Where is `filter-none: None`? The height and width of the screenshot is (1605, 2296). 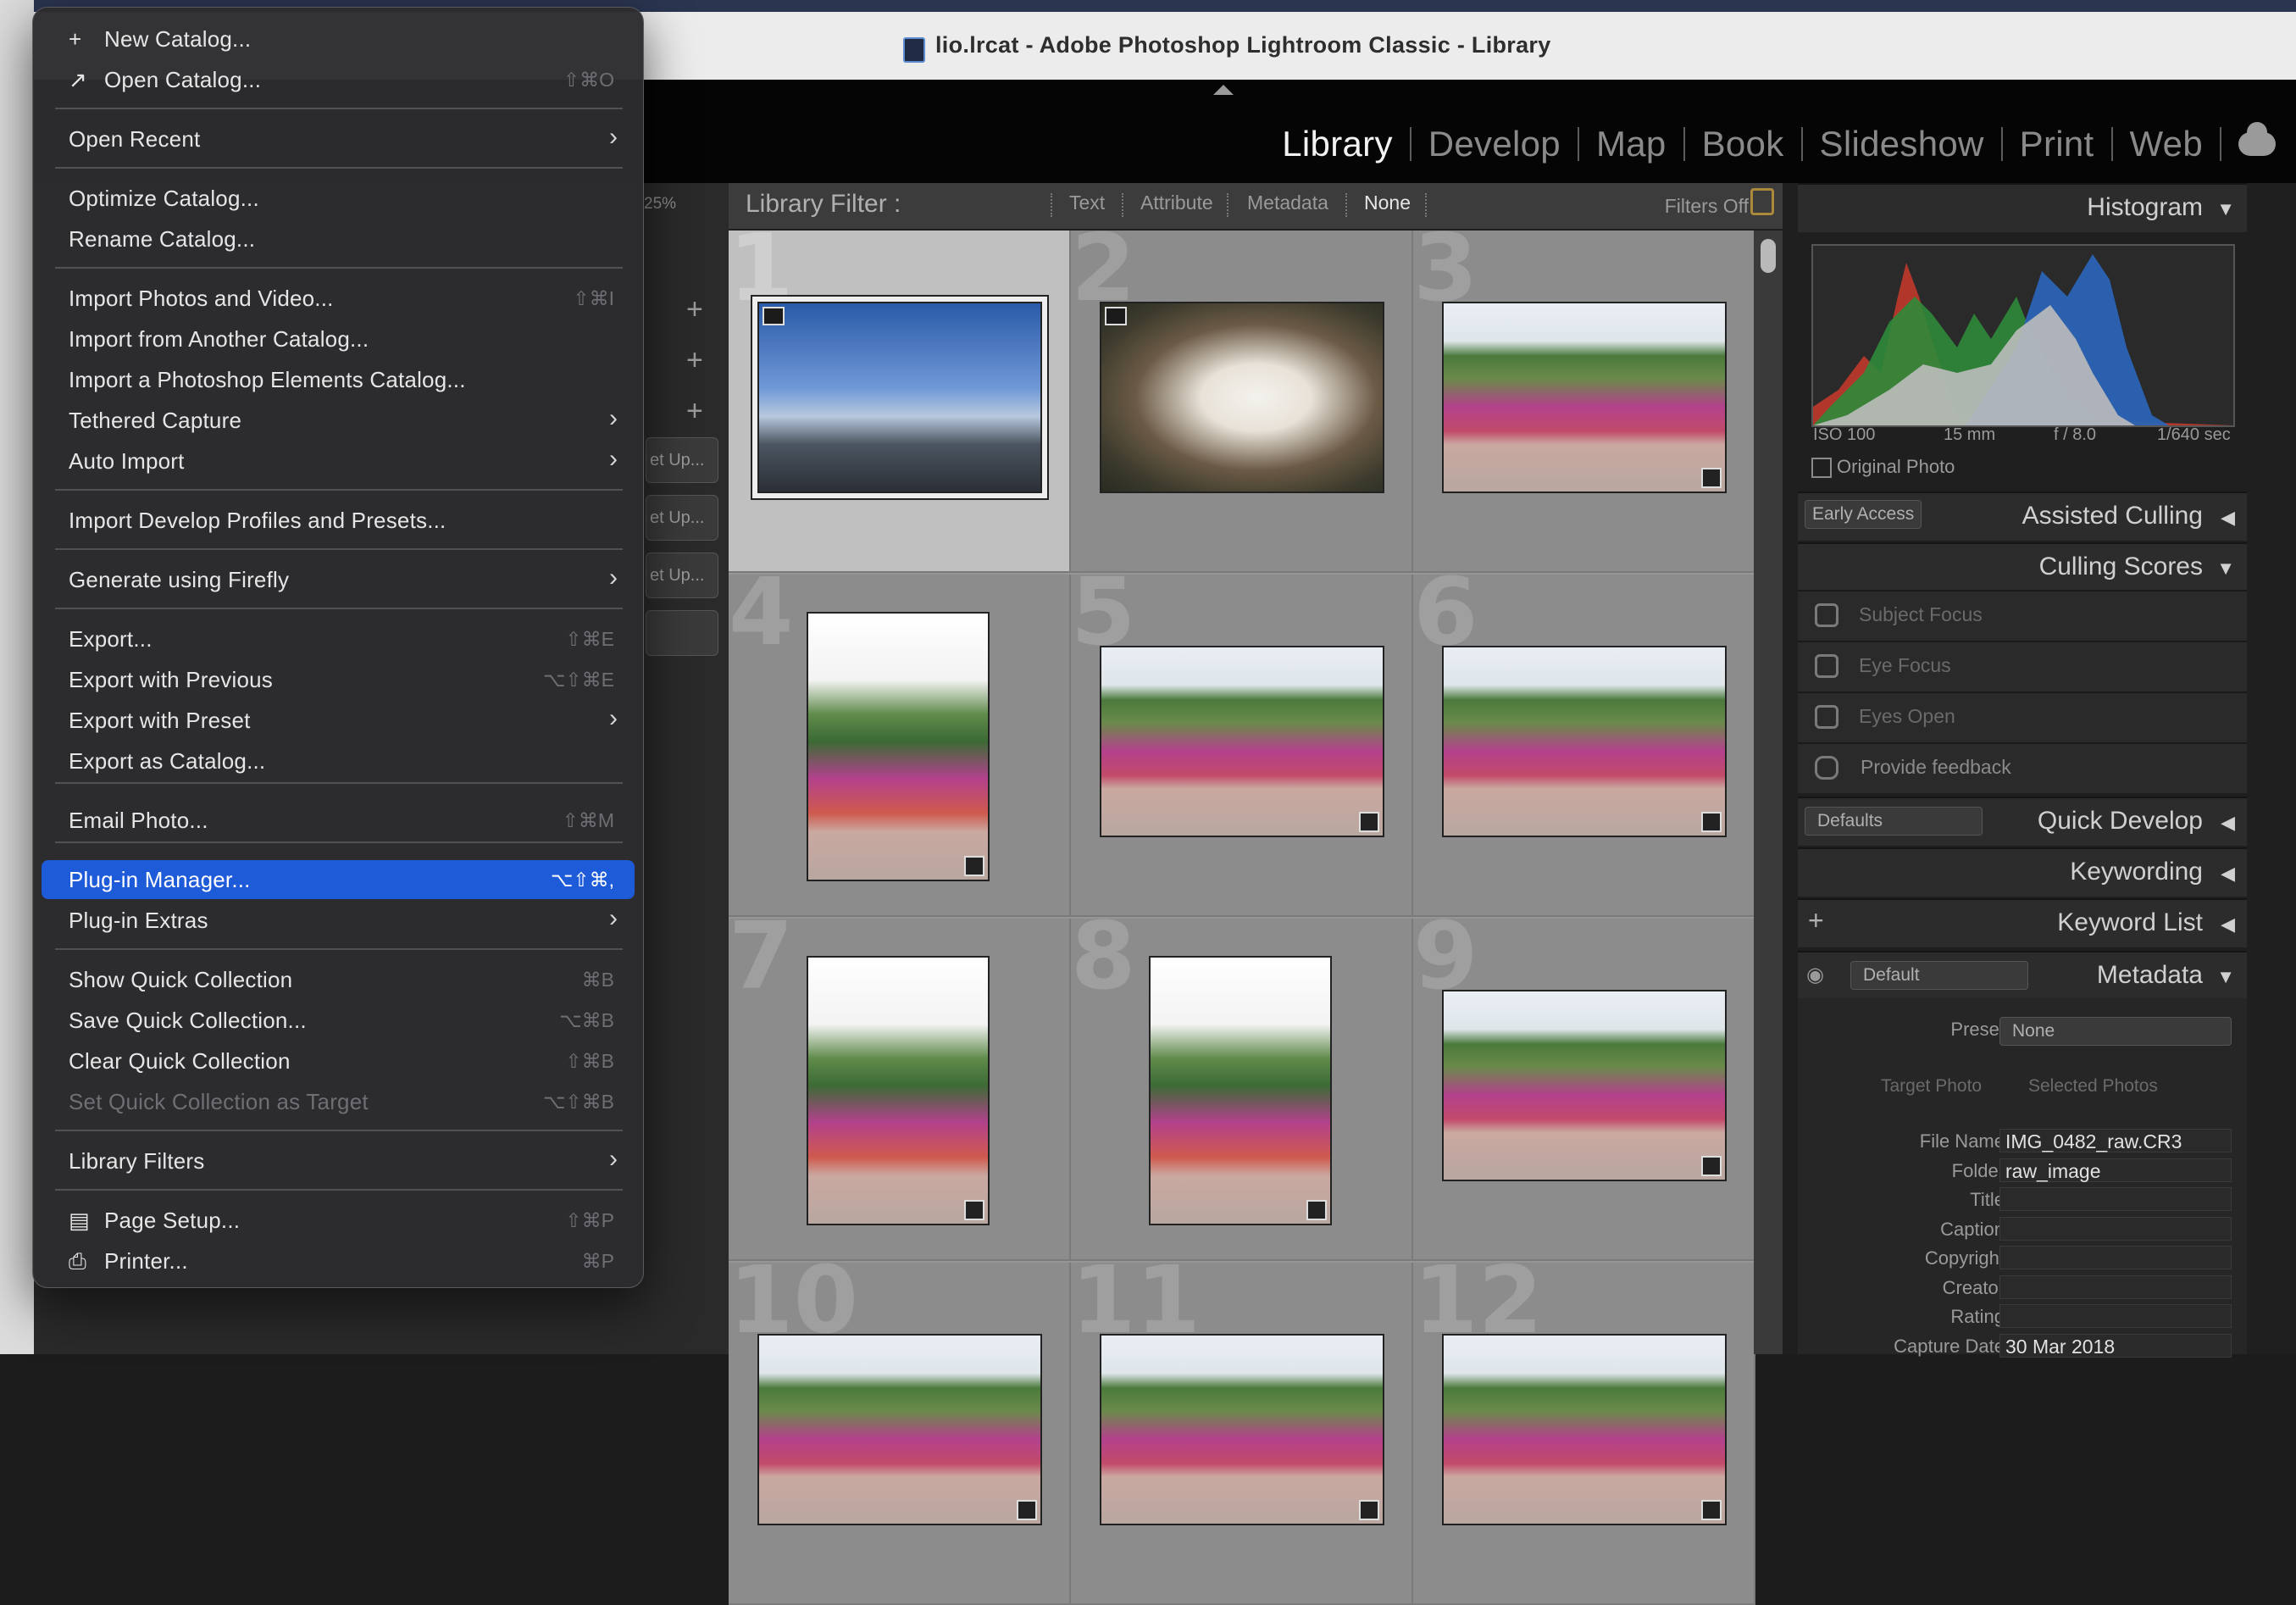 filter-none: None is located at coordinates (1387, 203).